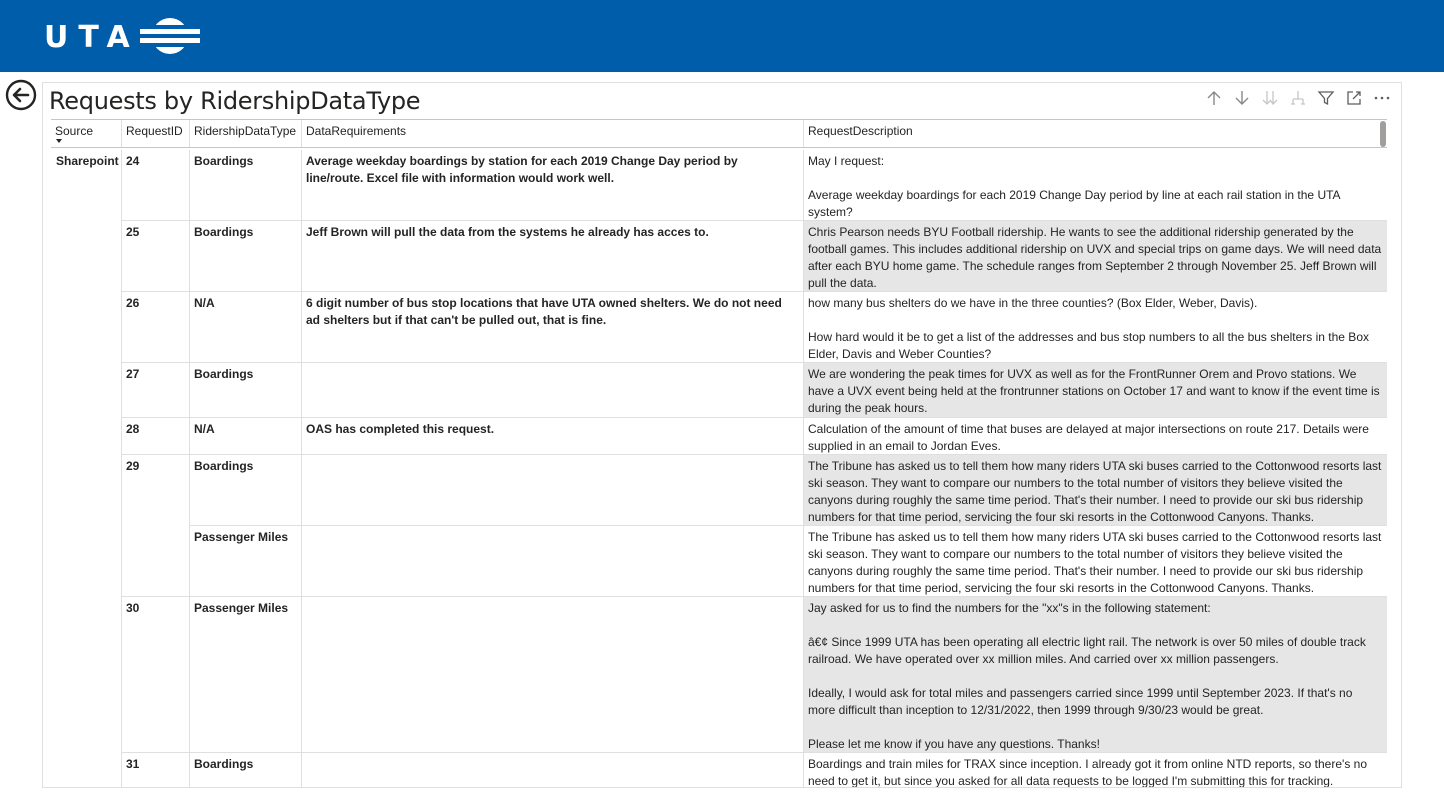 This screenshot has height=808, width=1444. I want to click on request-id-cell: 26, so click(133, 303).